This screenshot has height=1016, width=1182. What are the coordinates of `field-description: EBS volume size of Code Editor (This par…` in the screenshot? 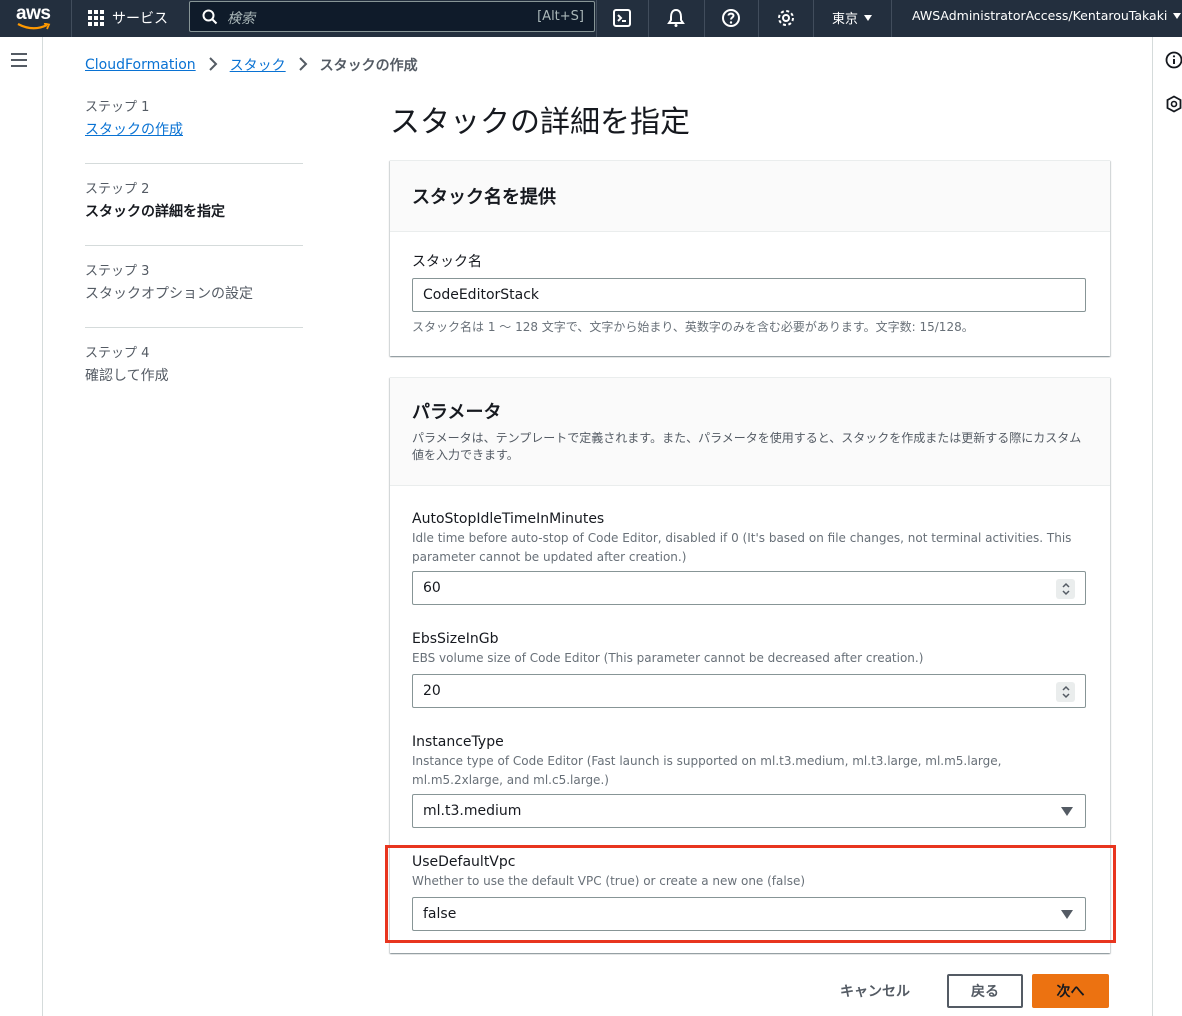 It's located at (668, 658).